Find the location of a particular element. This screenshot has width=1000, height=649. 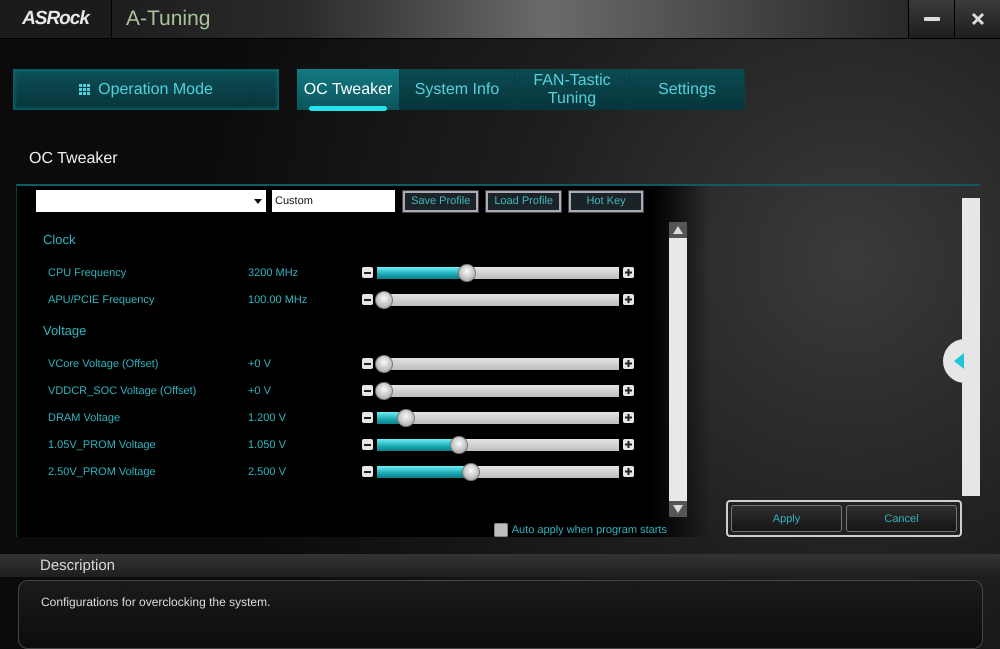

setting-name: DRAM Voltage is located at coordinates (85, 418).